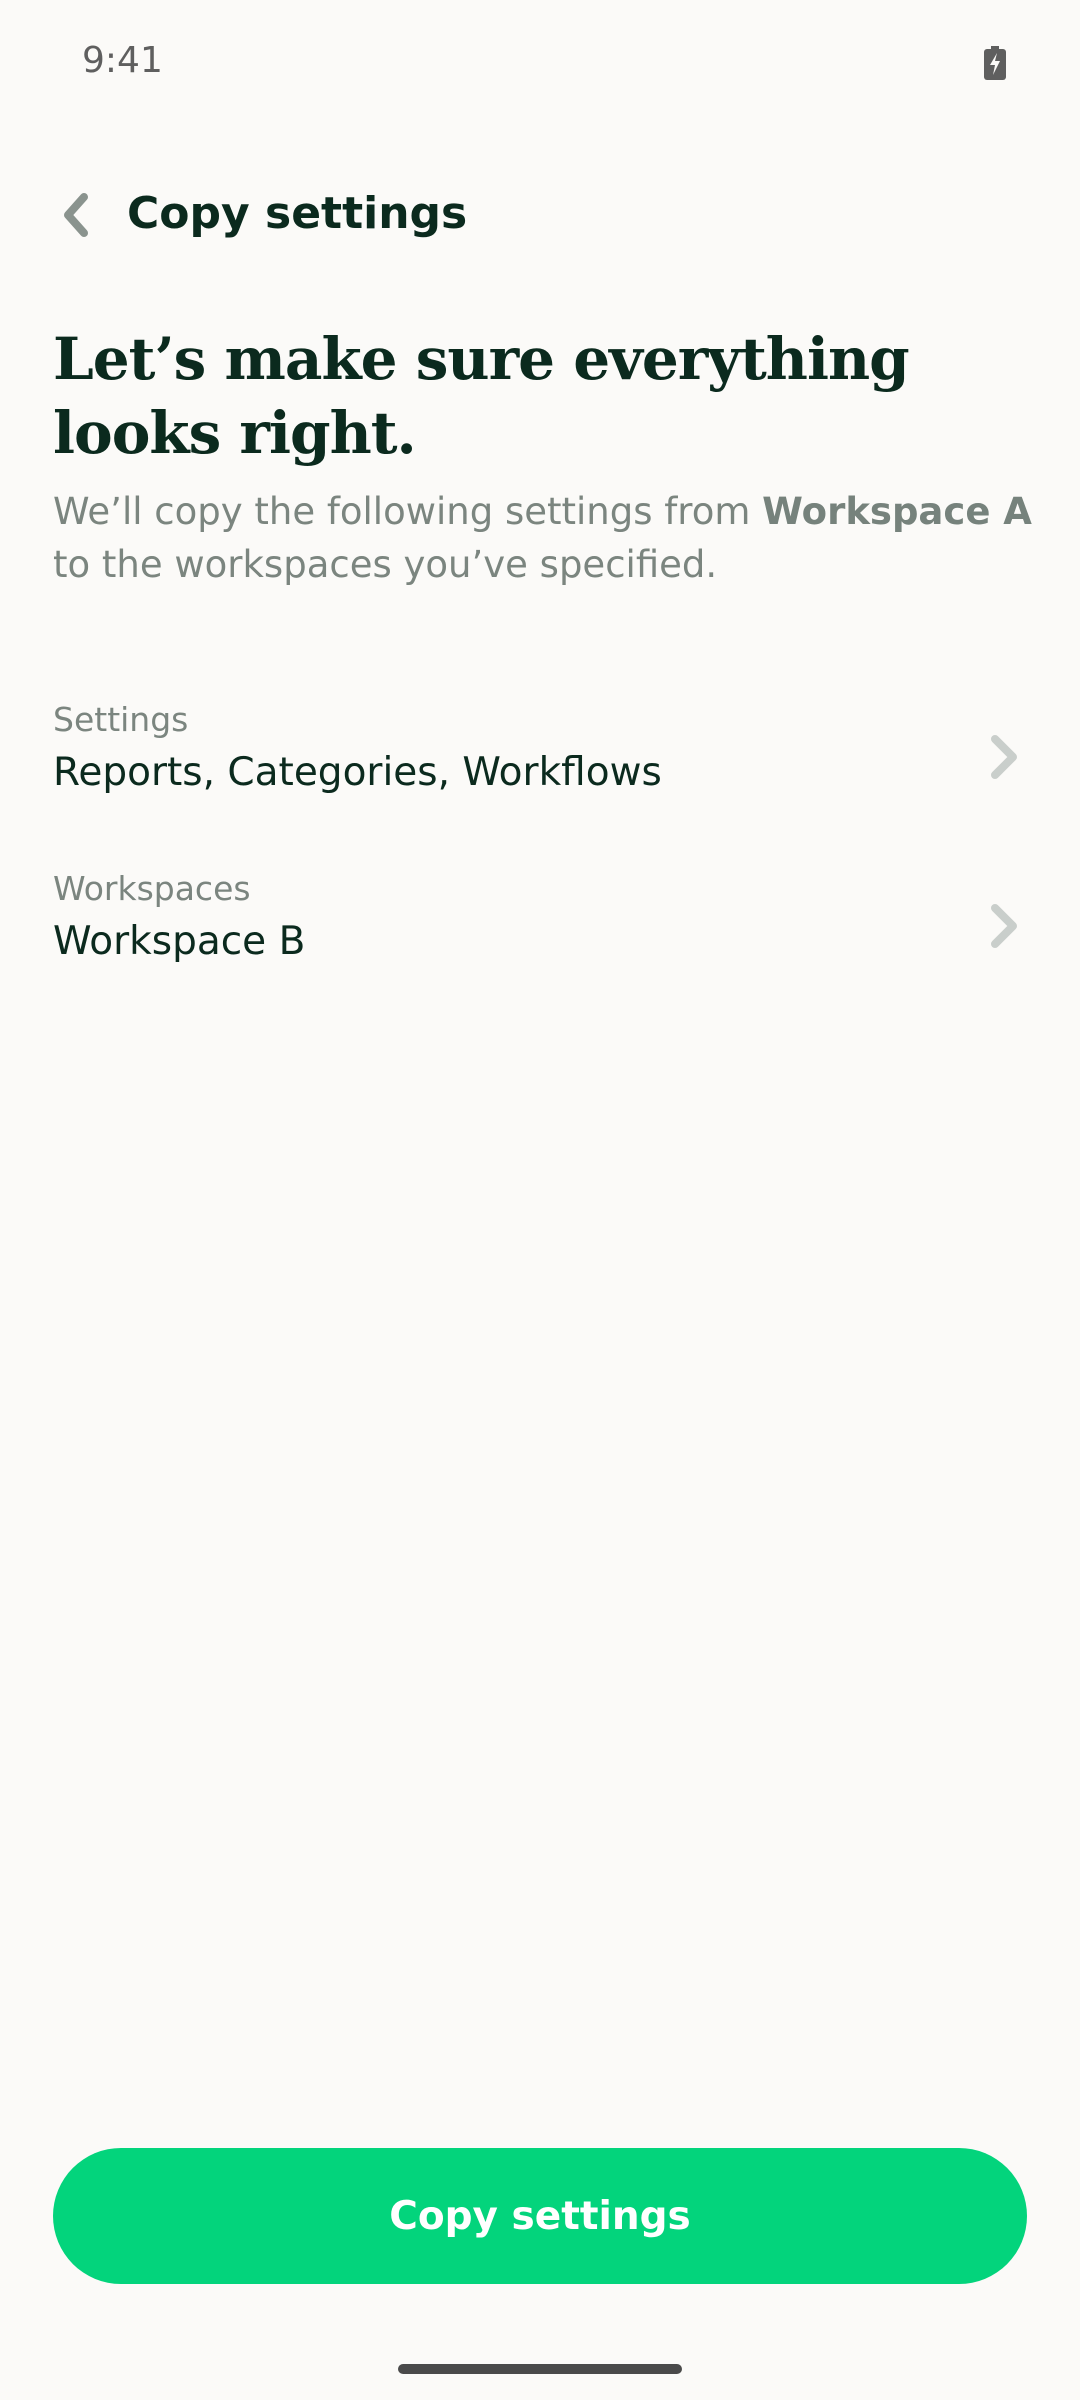 This screenshot has width=1080, height=2400. What do you see at coordinates (408, 511) in the screenshot?
I see `description-prefix: We’ll copy the following settings from` at bounding box center [408, 511].